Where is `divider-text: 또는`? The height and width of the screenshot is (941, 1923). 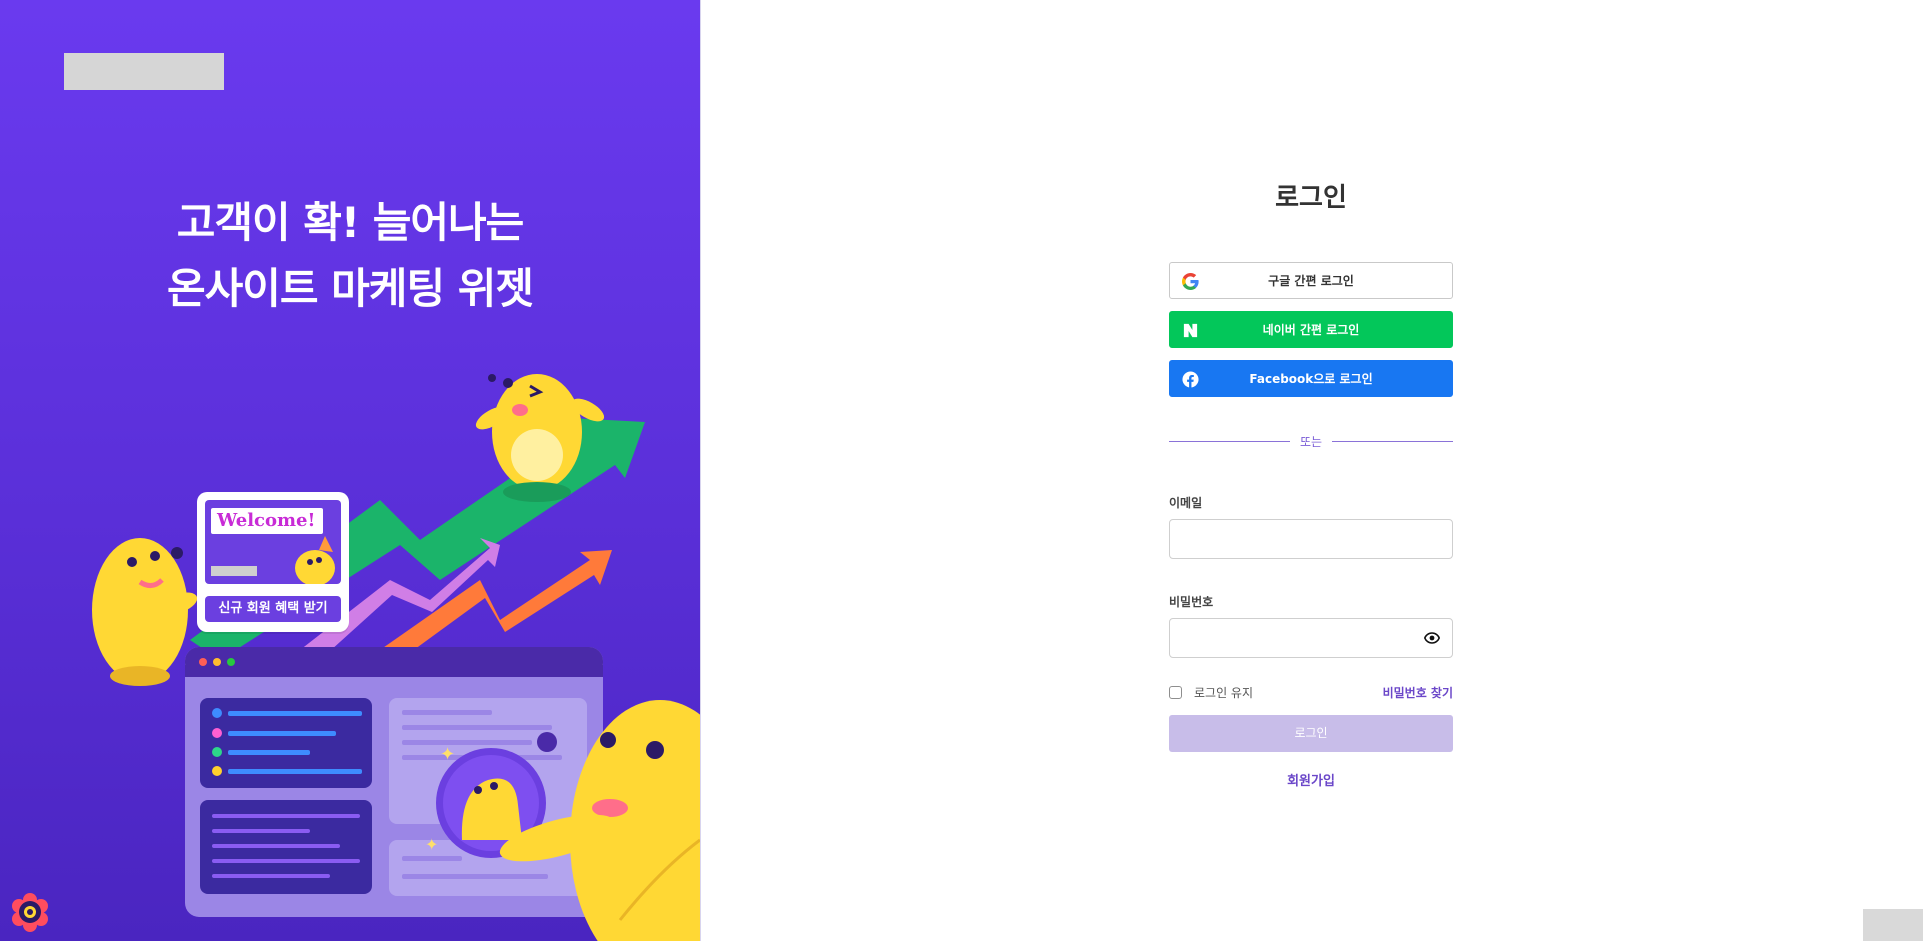 divider-text: 또는 is located at coordinates (1311, 442).